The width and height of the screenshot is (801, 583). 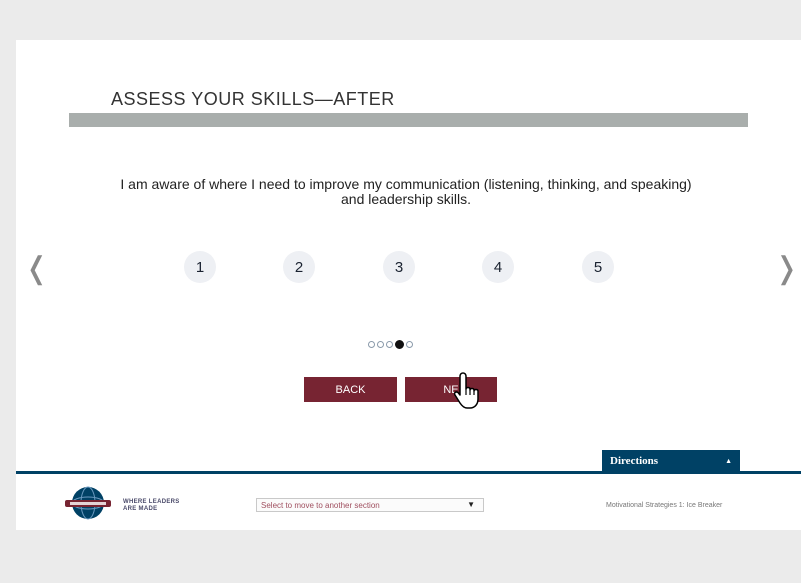 I want to click on section-select-dropdown: Select to move to another section ▼, so click(x=370, y=505).